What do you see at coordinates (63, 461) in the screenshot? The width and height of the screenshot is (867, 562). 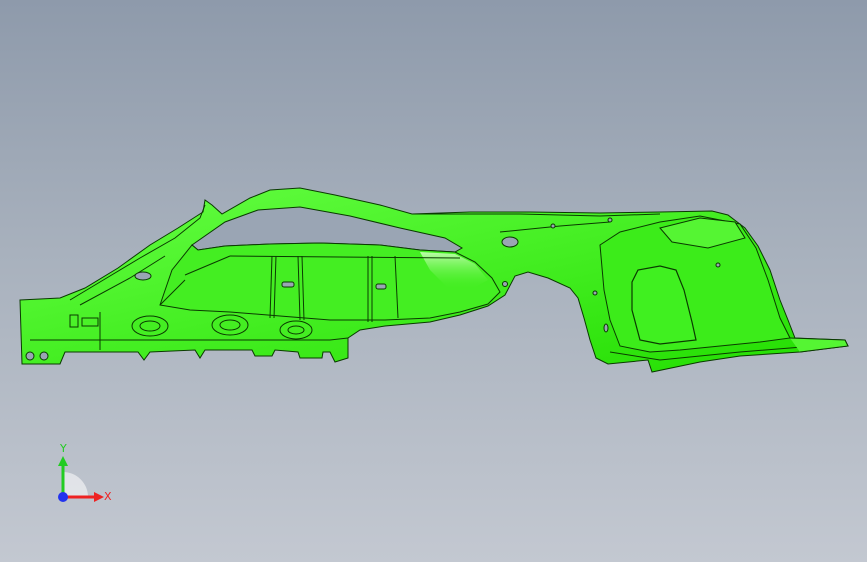 I see `y-axis-arrow` at bounding box center [63, 461].